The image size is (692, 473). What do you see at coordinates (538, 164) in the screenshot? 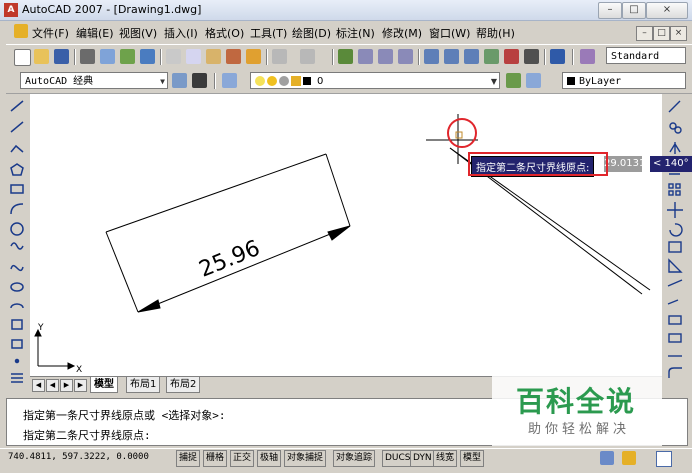
I see `highlight-box` at bounding box center [538, 164].